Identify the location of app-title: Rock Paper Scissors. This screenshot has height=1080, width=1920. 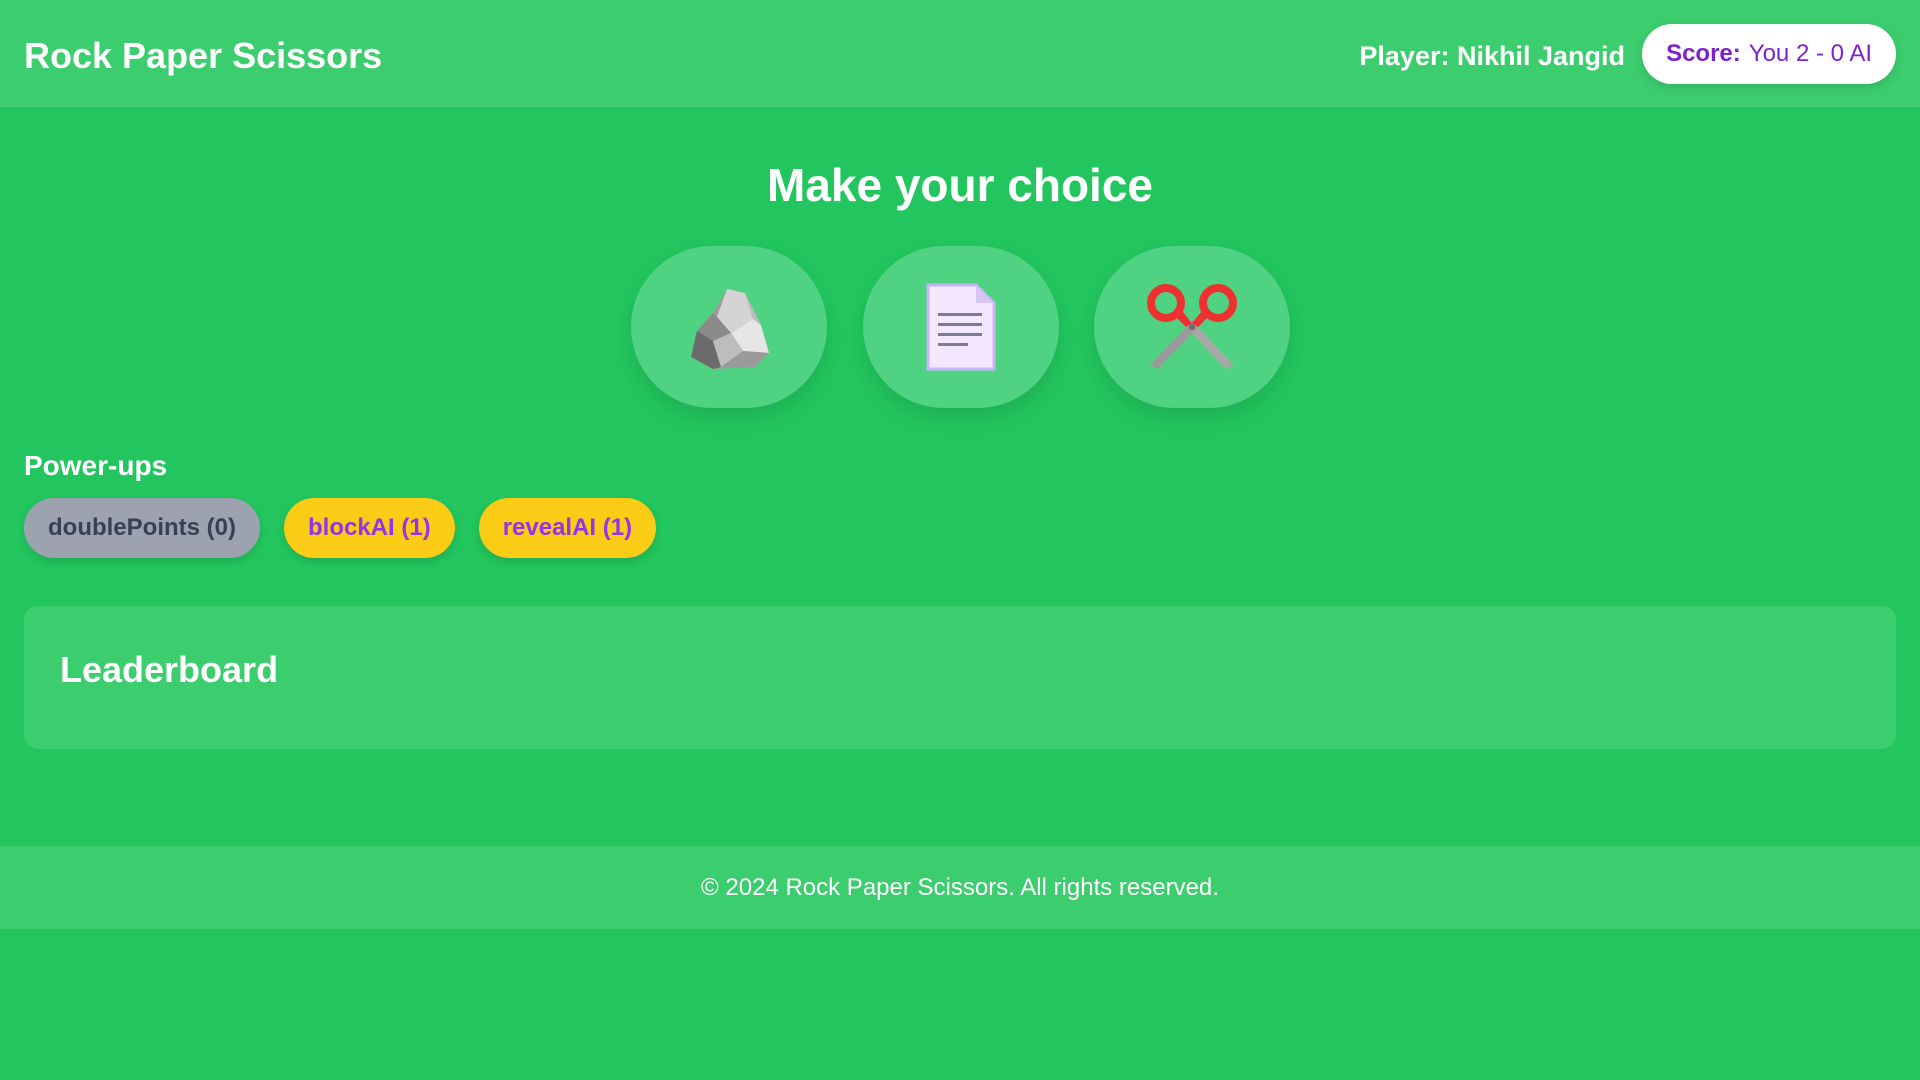
(203, 55).